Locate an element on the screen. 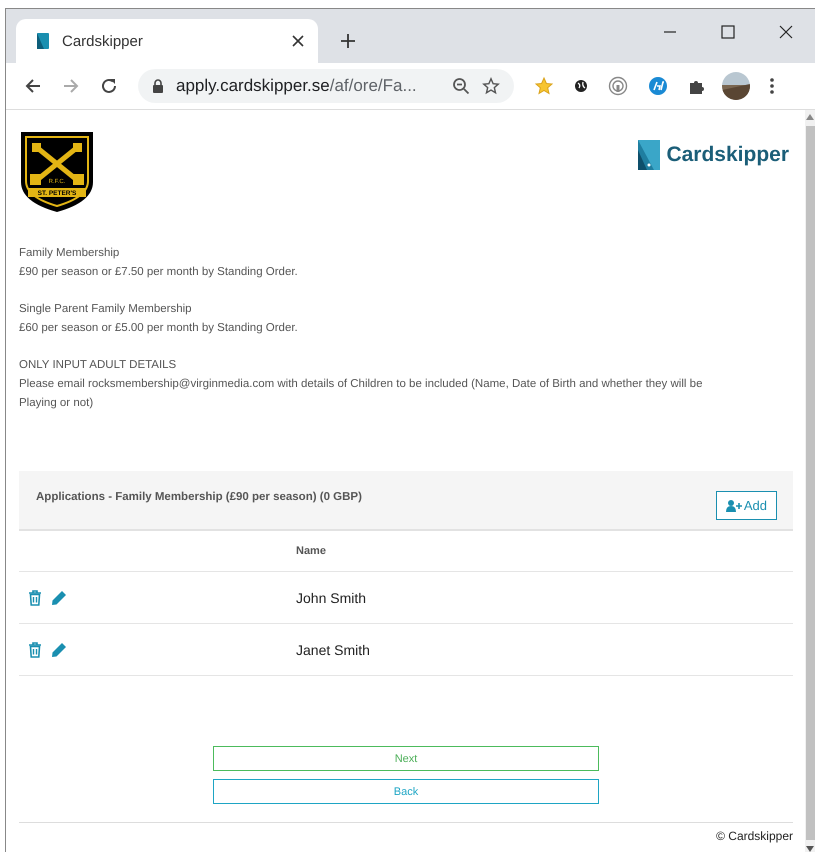 The width and height of the screenshot is (815, 852). info-title: Family Membership is located at coordinates (69, 253).